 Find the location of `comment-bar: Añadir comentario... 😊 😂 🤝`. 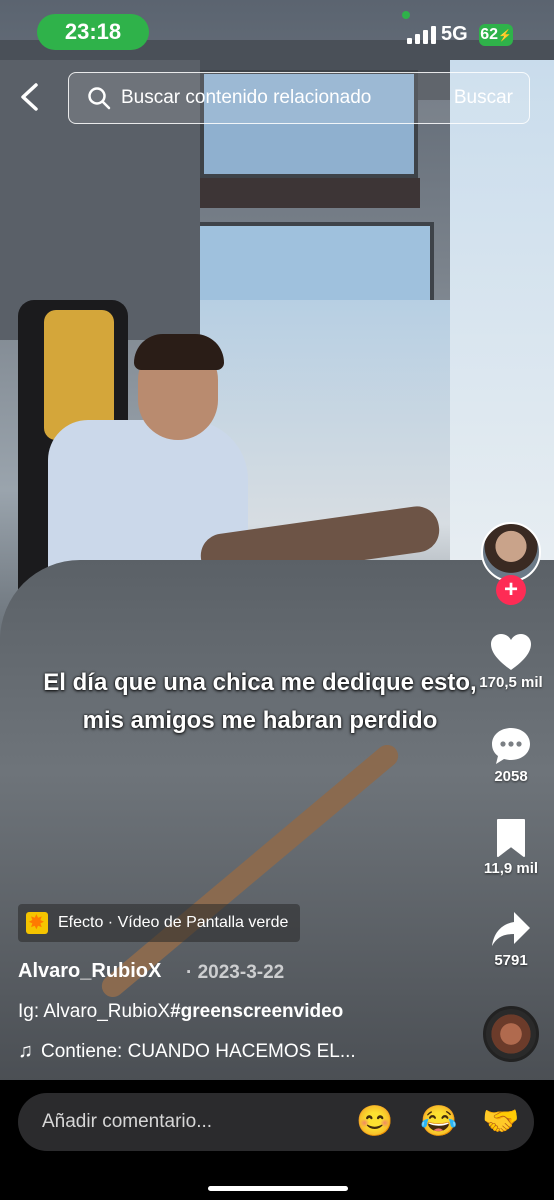

comment-bar: Añadir comentario... 😊 😂 🤝 is located at coordinates (277, 1140).